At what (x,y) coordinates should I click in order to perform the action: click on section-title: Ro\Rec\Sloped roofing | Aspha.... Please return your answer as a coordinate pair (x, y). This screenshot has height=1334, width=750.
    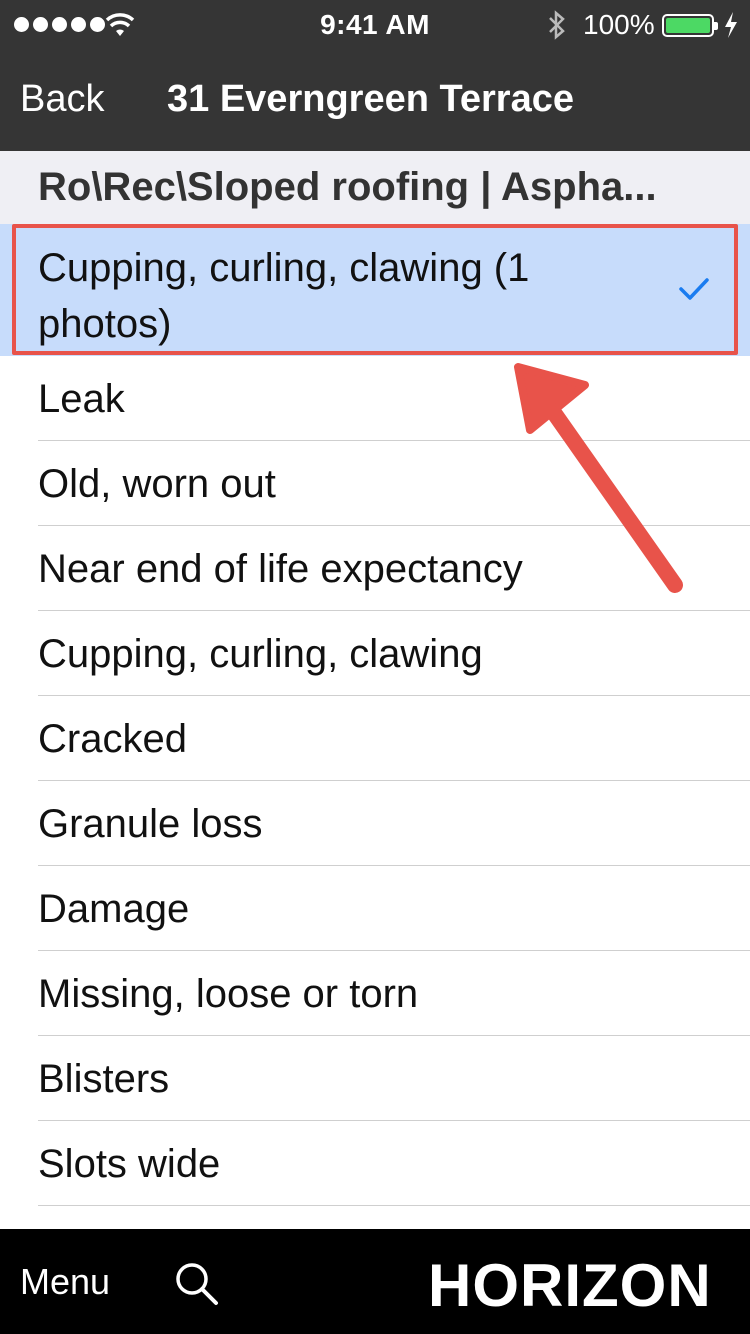
    Looking at the image, I should click on (347, 187).